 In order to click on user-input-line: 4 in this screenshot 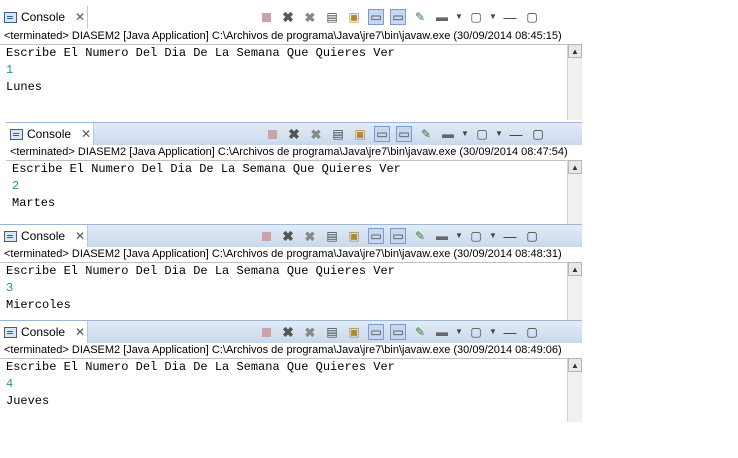, I will do `click(10, 384)`.